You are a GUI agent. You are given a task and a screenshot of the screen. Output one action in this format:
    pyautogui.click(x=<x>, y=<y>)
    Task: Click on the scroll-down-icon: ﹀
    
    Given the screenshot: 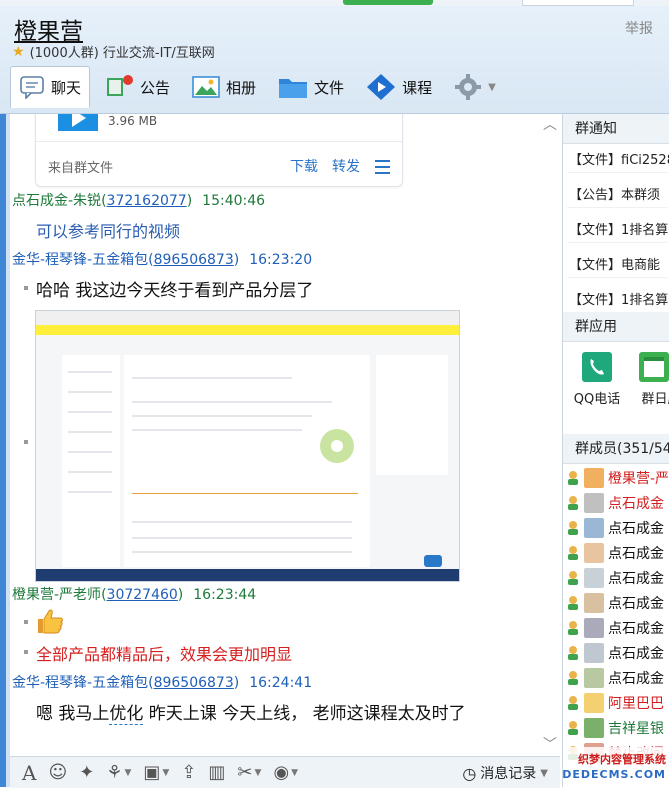 What is the action you would take?
    pyautogui.click(x=550, y=744)
    